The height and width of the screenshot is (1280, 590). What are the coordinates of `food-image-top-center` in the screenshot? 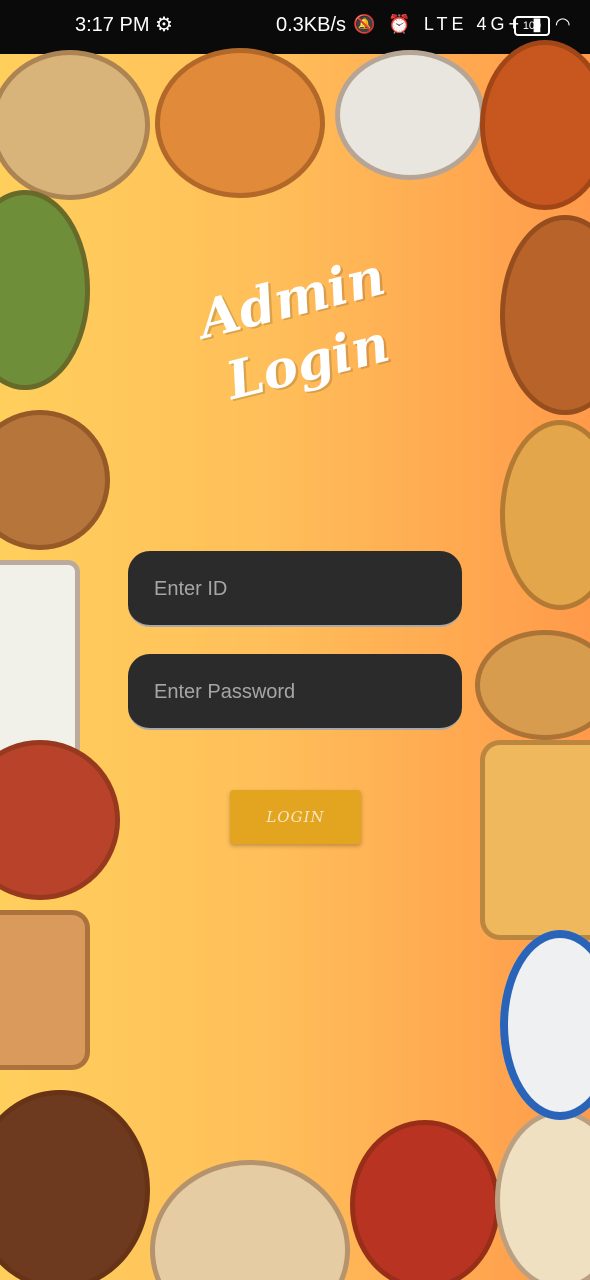 It's located at (240, 123).